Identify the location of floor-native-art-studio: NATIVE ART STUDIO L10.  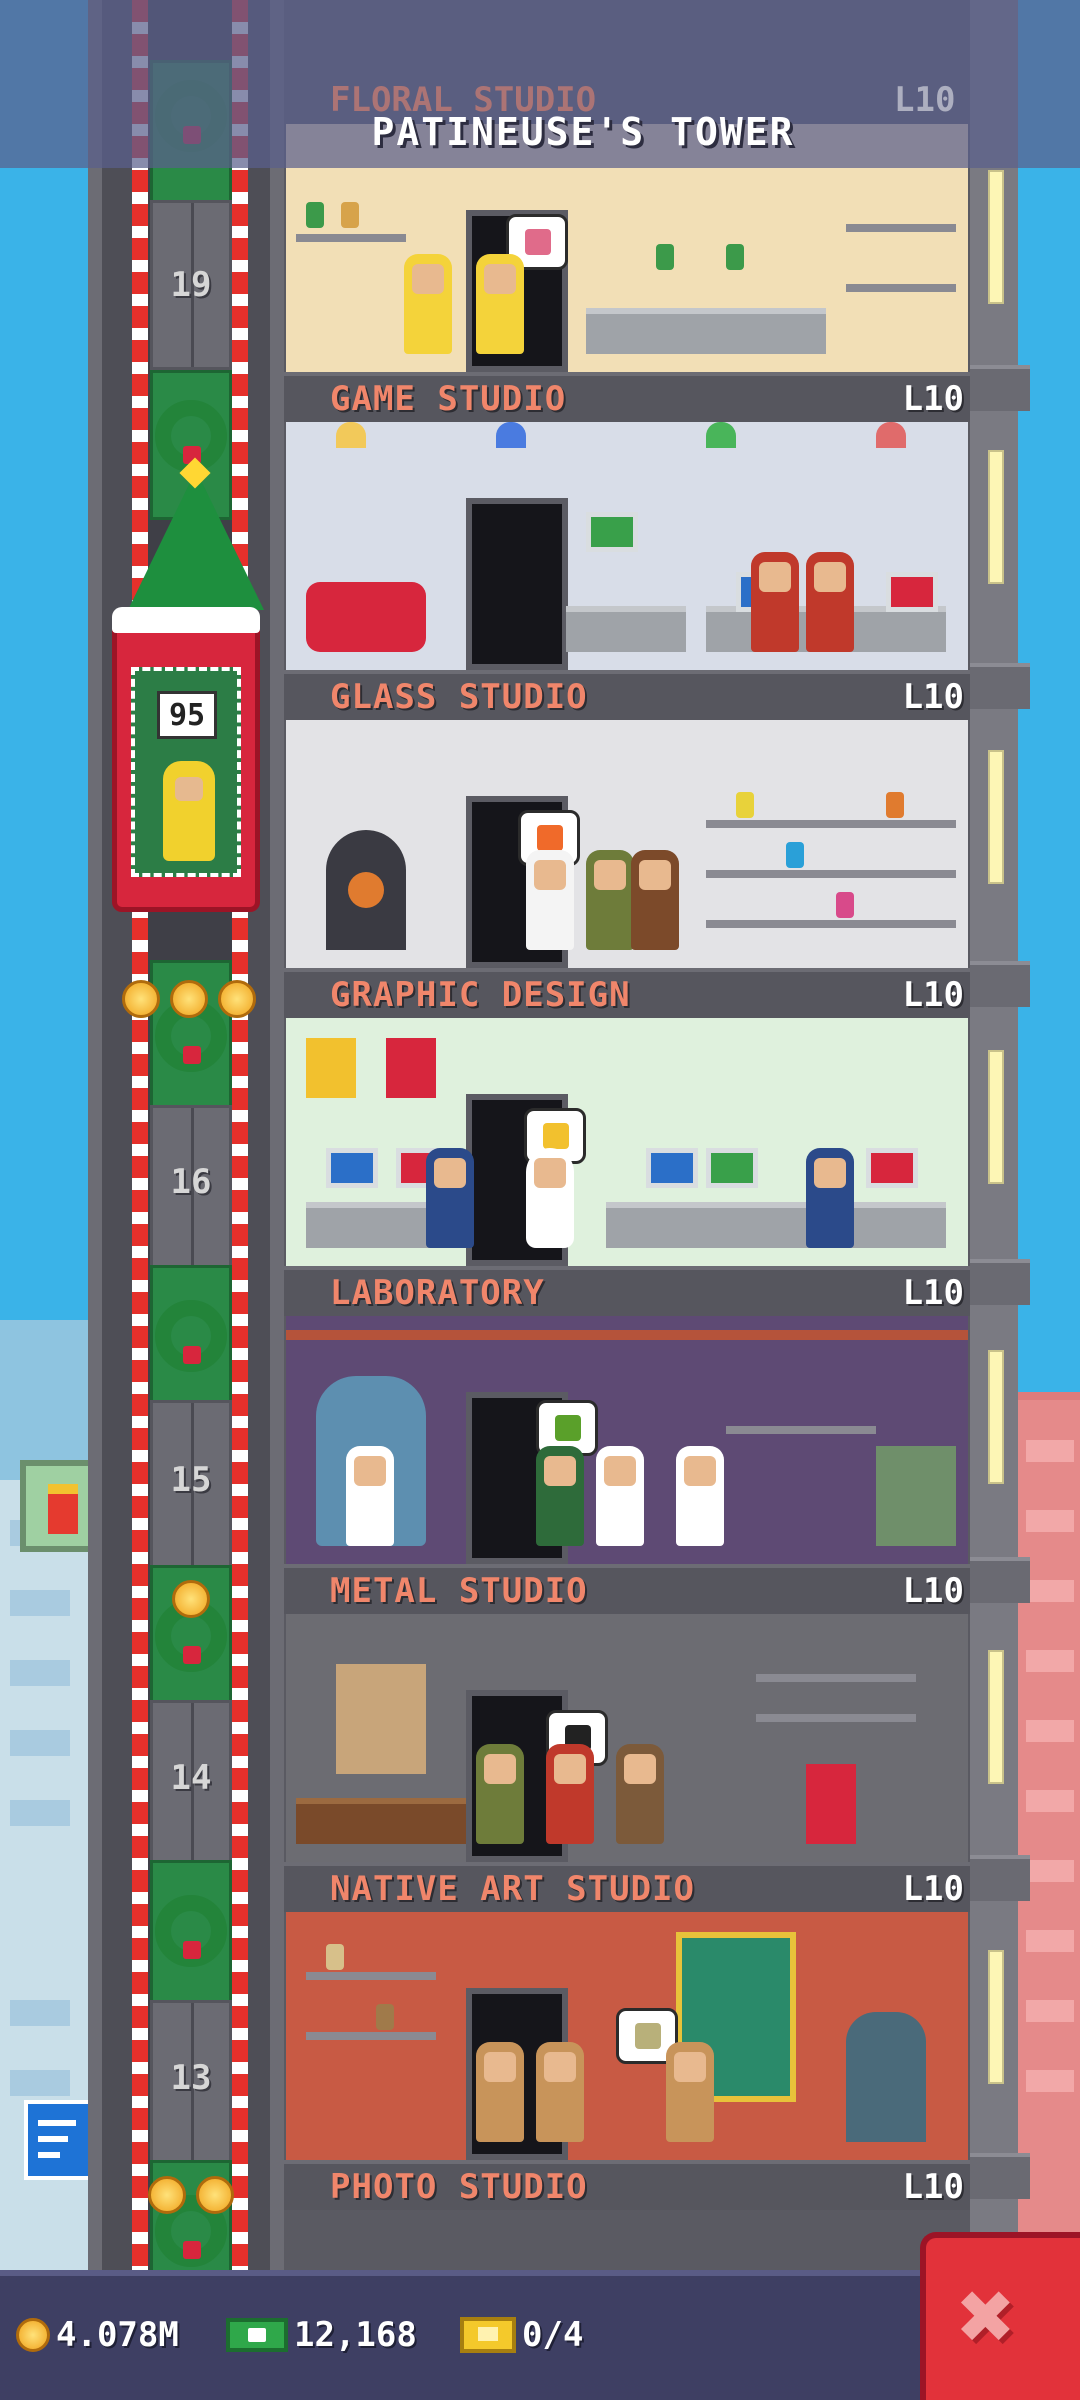
(627, 1763).